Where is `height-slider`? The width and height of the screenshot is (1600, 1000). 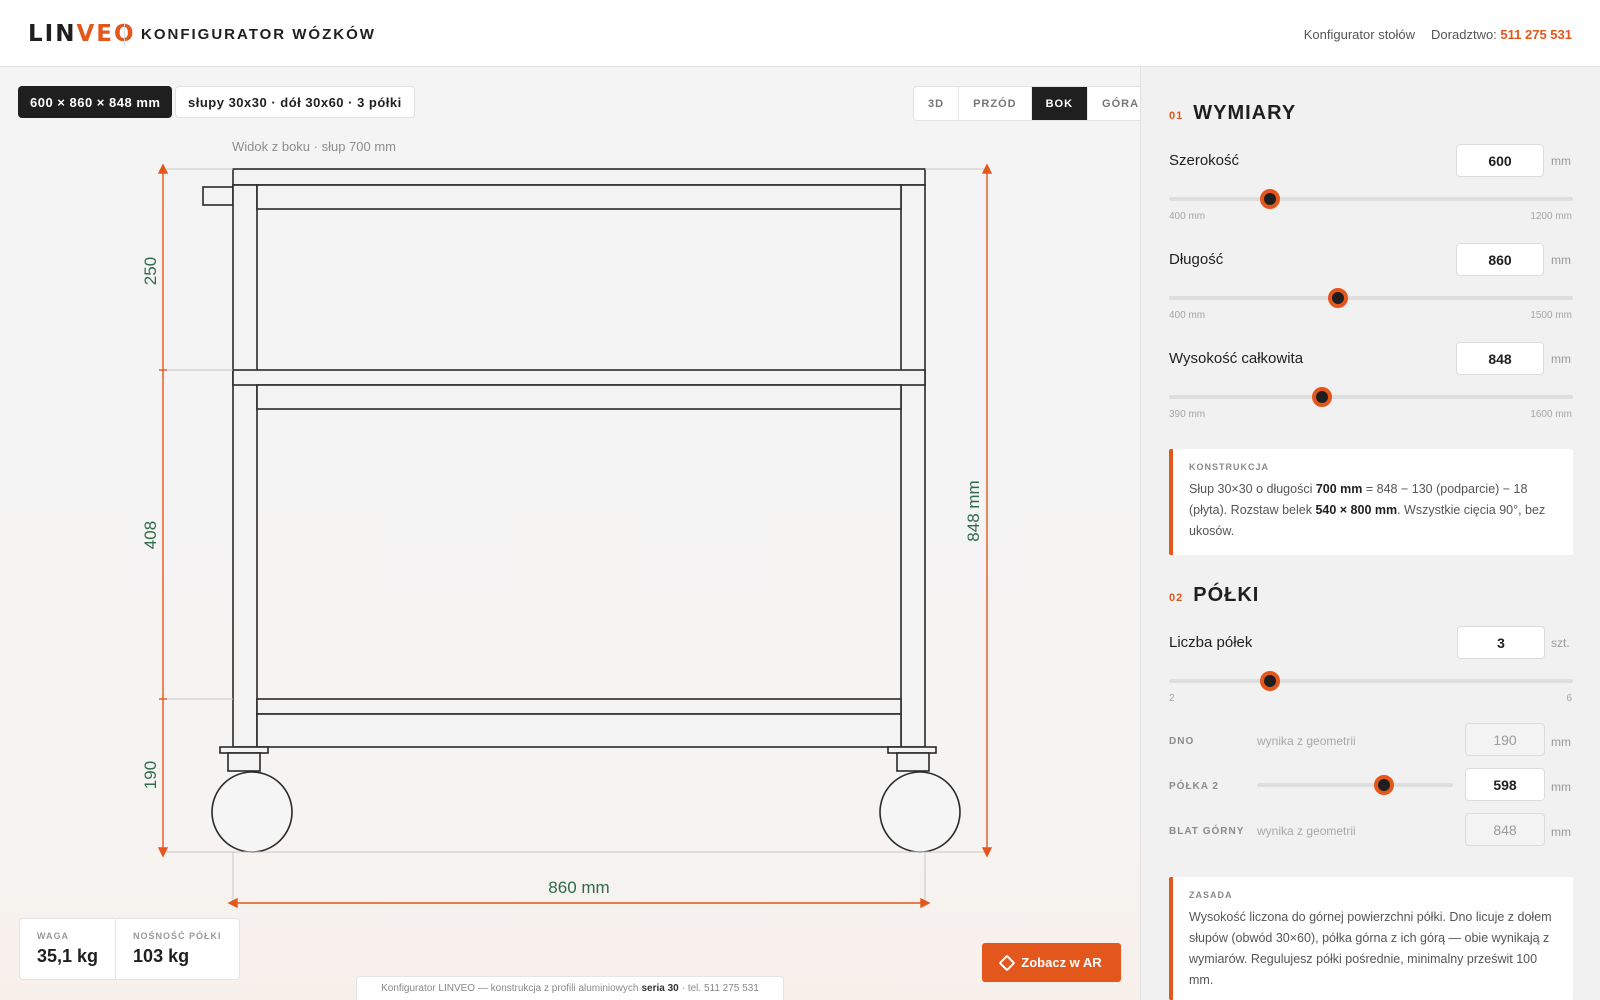
height-slider is located at coordinates (1371, 397).